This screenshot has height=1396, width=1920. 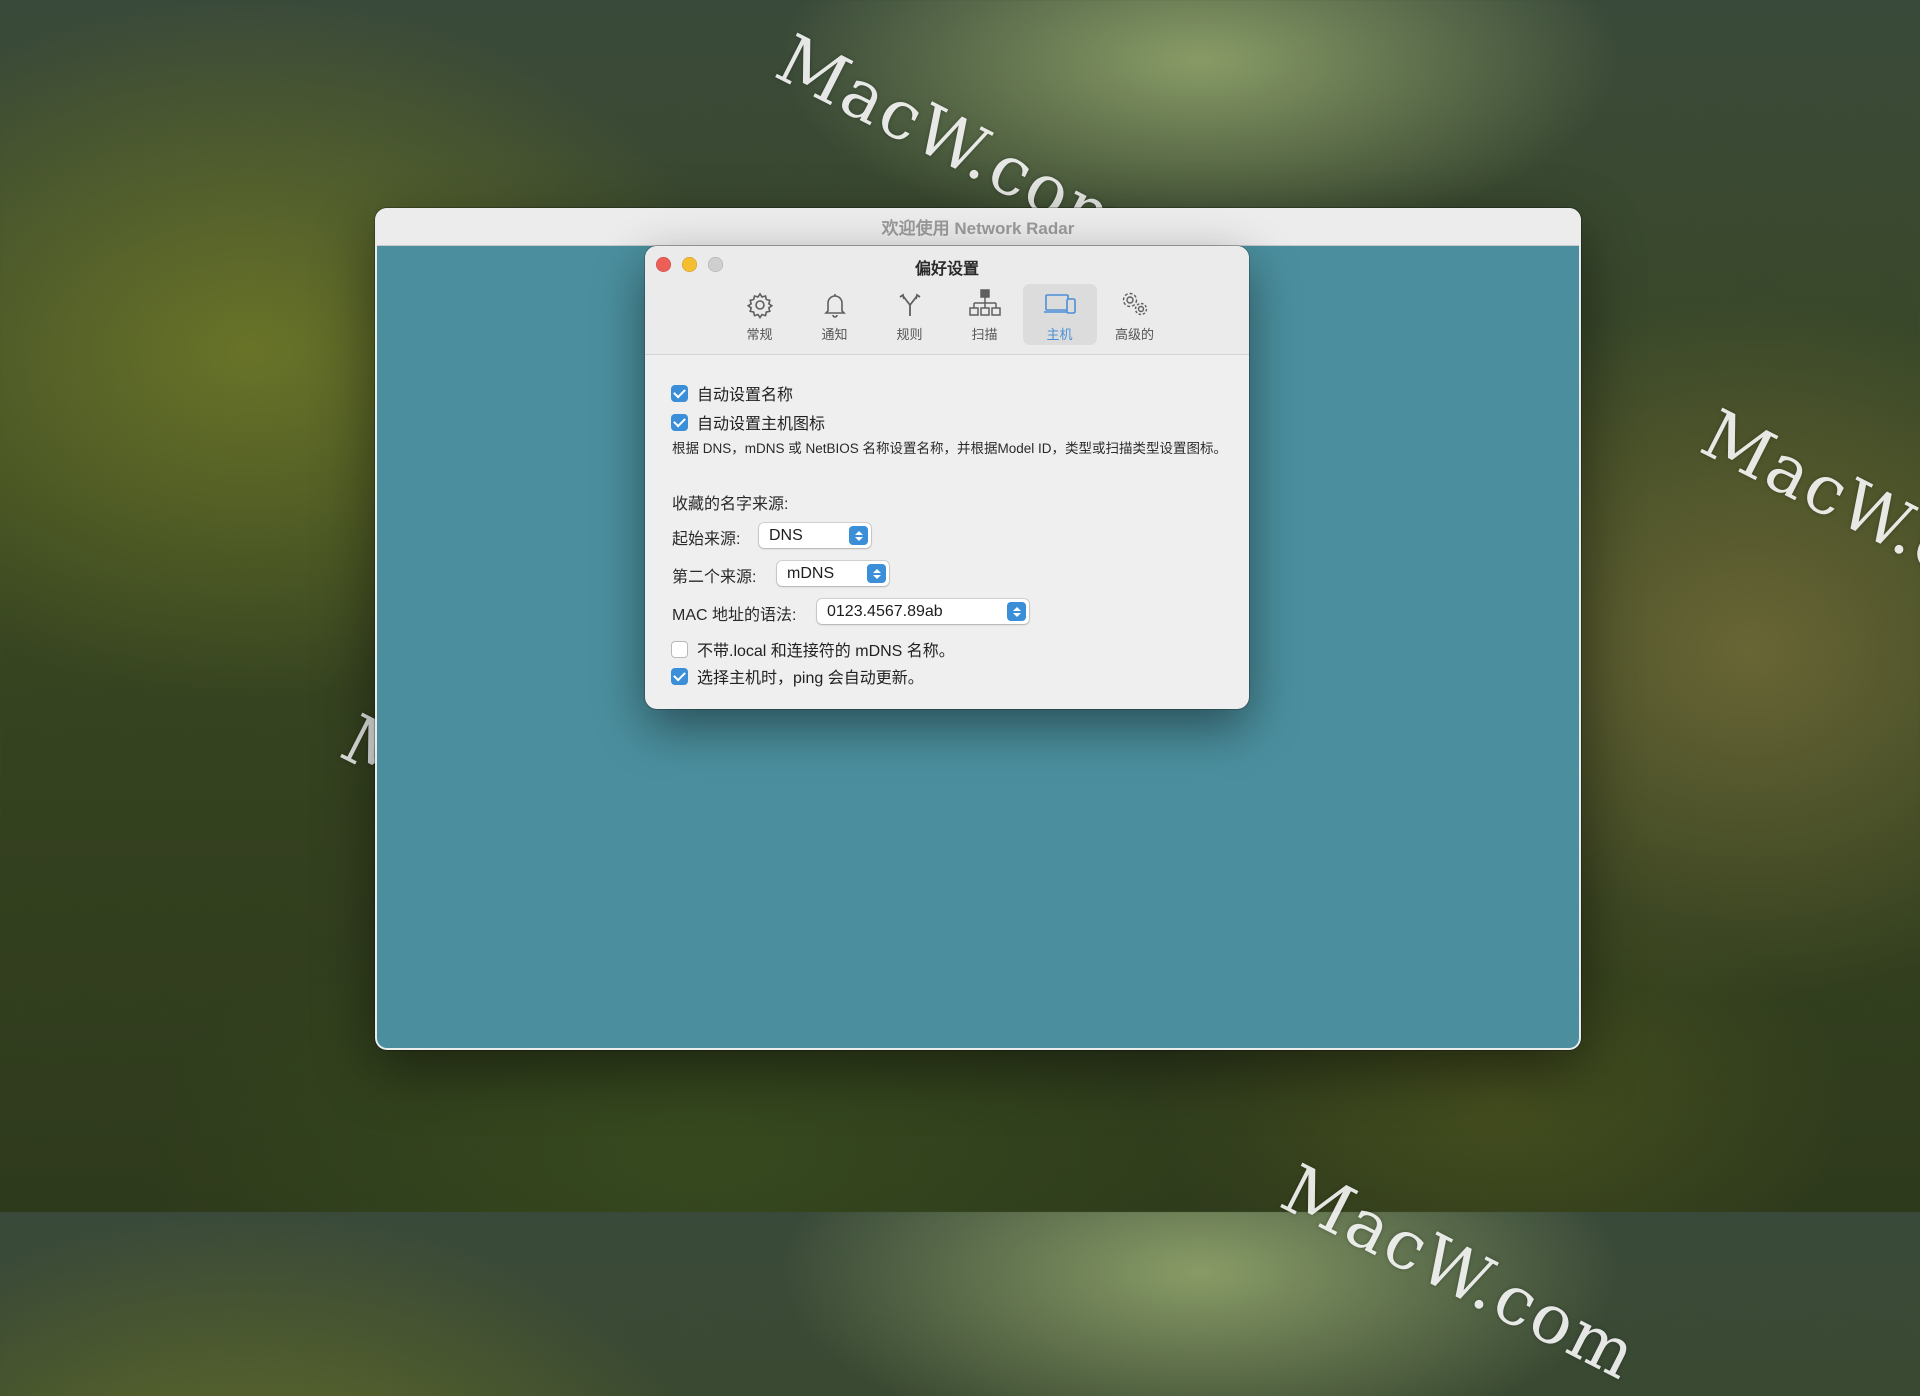 What do you see at coordinates (679, 676) in the screenshot?
I see `auto-ping-checkbox` at bounding box center [679, 676].